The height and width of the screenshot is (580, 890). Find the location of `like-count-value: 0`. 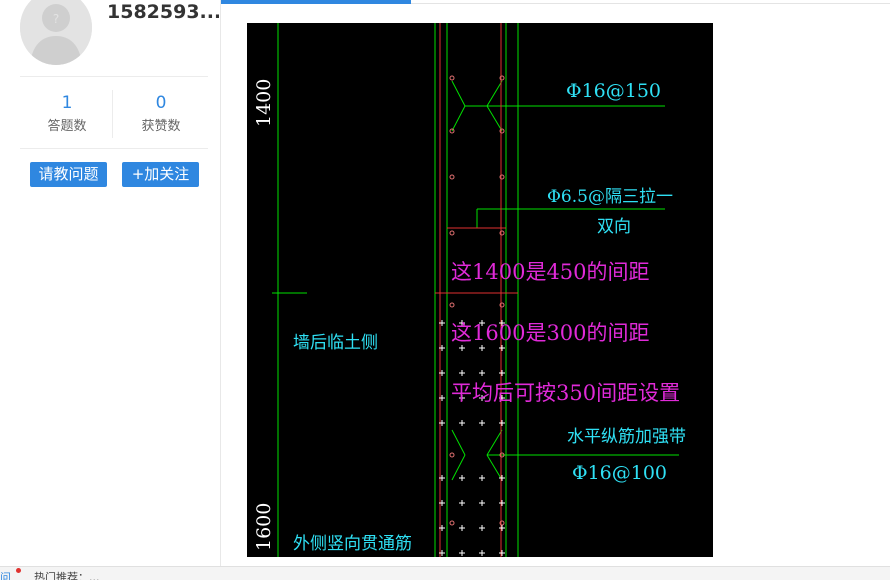

like-count-value: 0 is located at coordinates (161, 103).